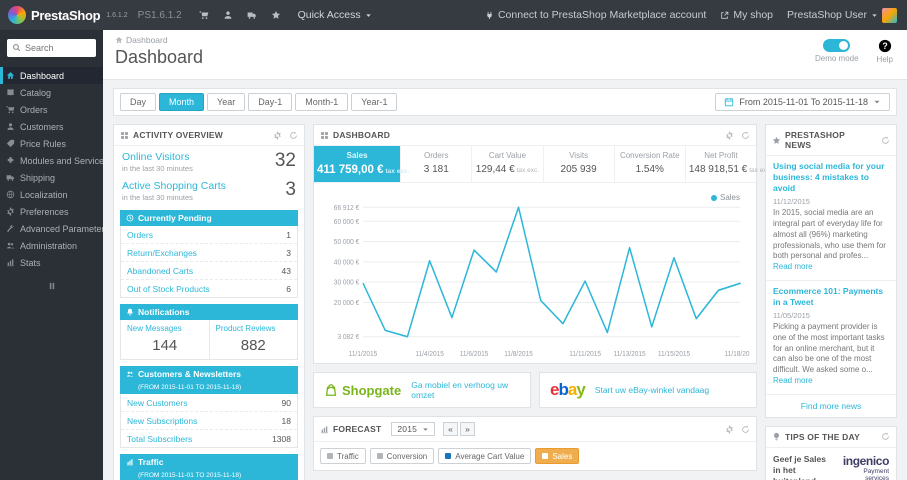 Image resolution: width=907 pixels, height=480 pixels. I want to click on prestashop-logo-icon, so click(17, 15).